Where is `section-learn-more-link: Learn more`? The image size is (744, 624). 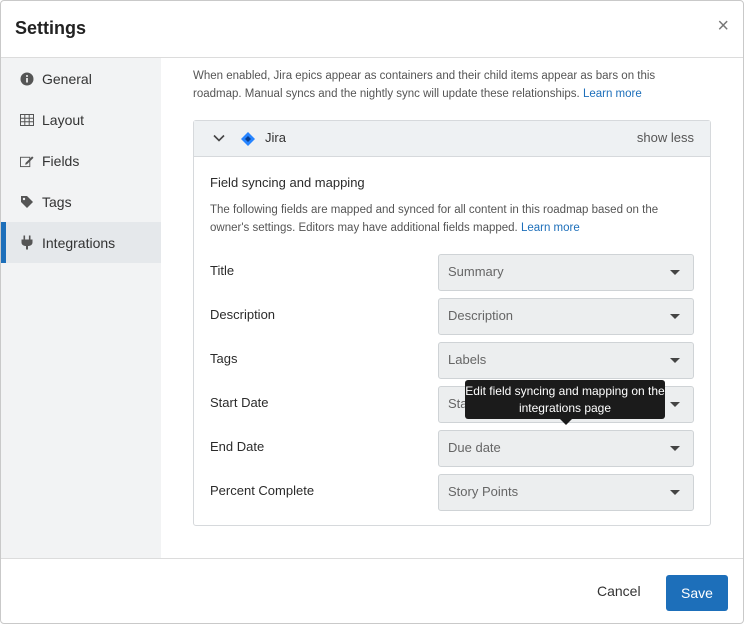 section-learn-more-link: Learn more is located at coordinates (550, 228).